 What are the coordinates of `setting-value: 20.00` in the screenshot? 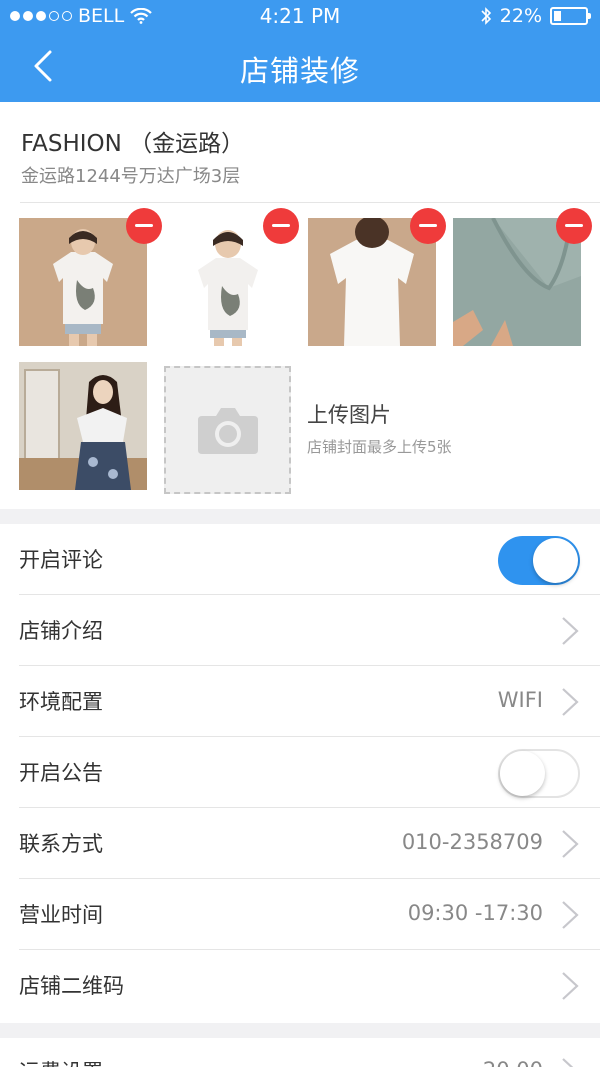 It's located at (513, 1062).